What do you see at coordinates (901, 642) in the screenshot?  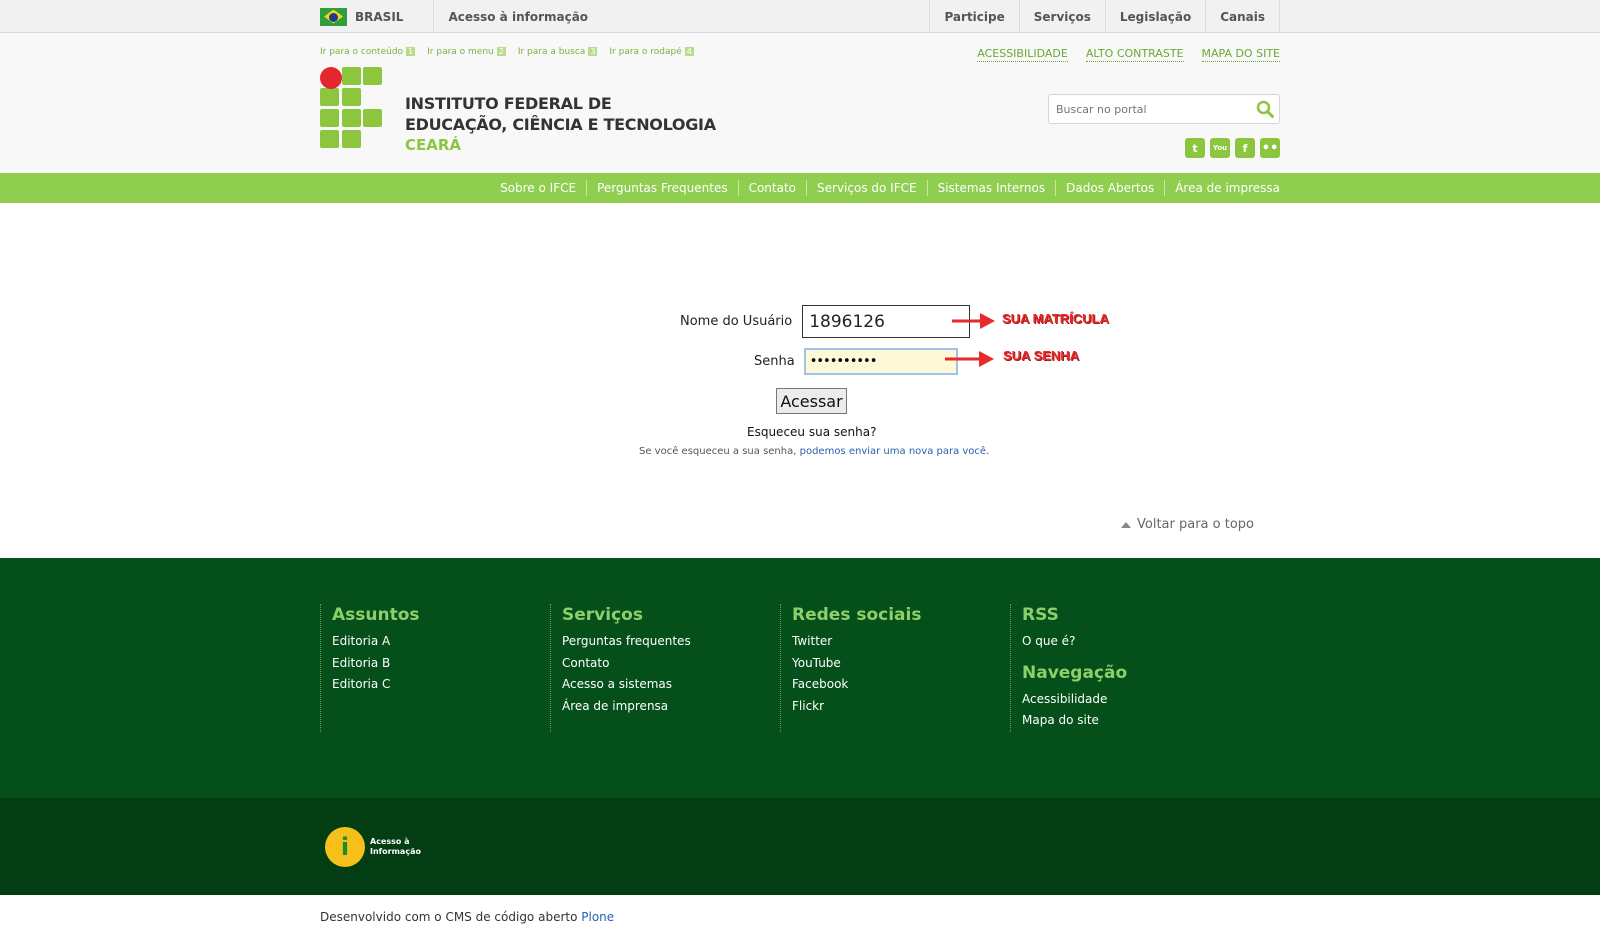 I see `footer-link: Twitter` at bounding box center [901, 642].